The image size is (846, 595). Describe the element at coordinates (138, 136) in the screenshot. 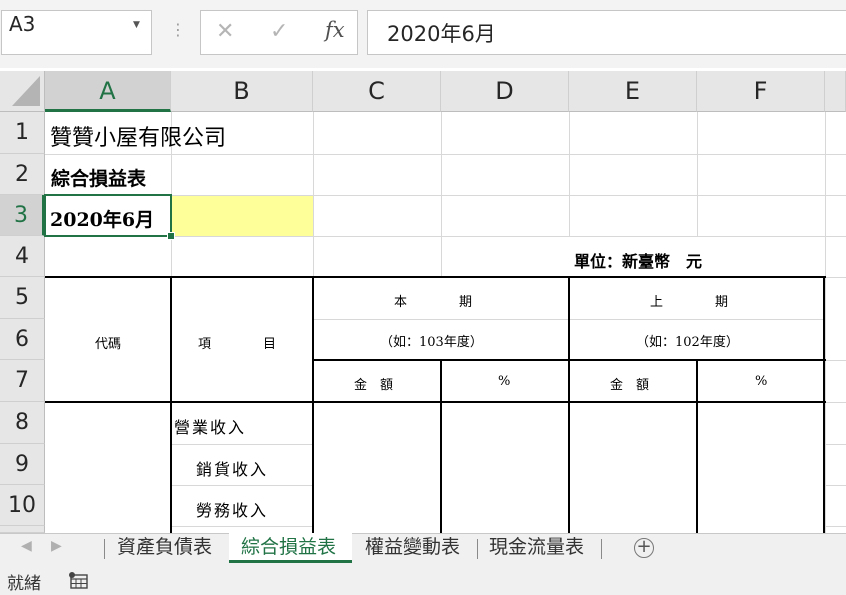

I see `cell-a1: 贊贊小屋有限公司` at that location.